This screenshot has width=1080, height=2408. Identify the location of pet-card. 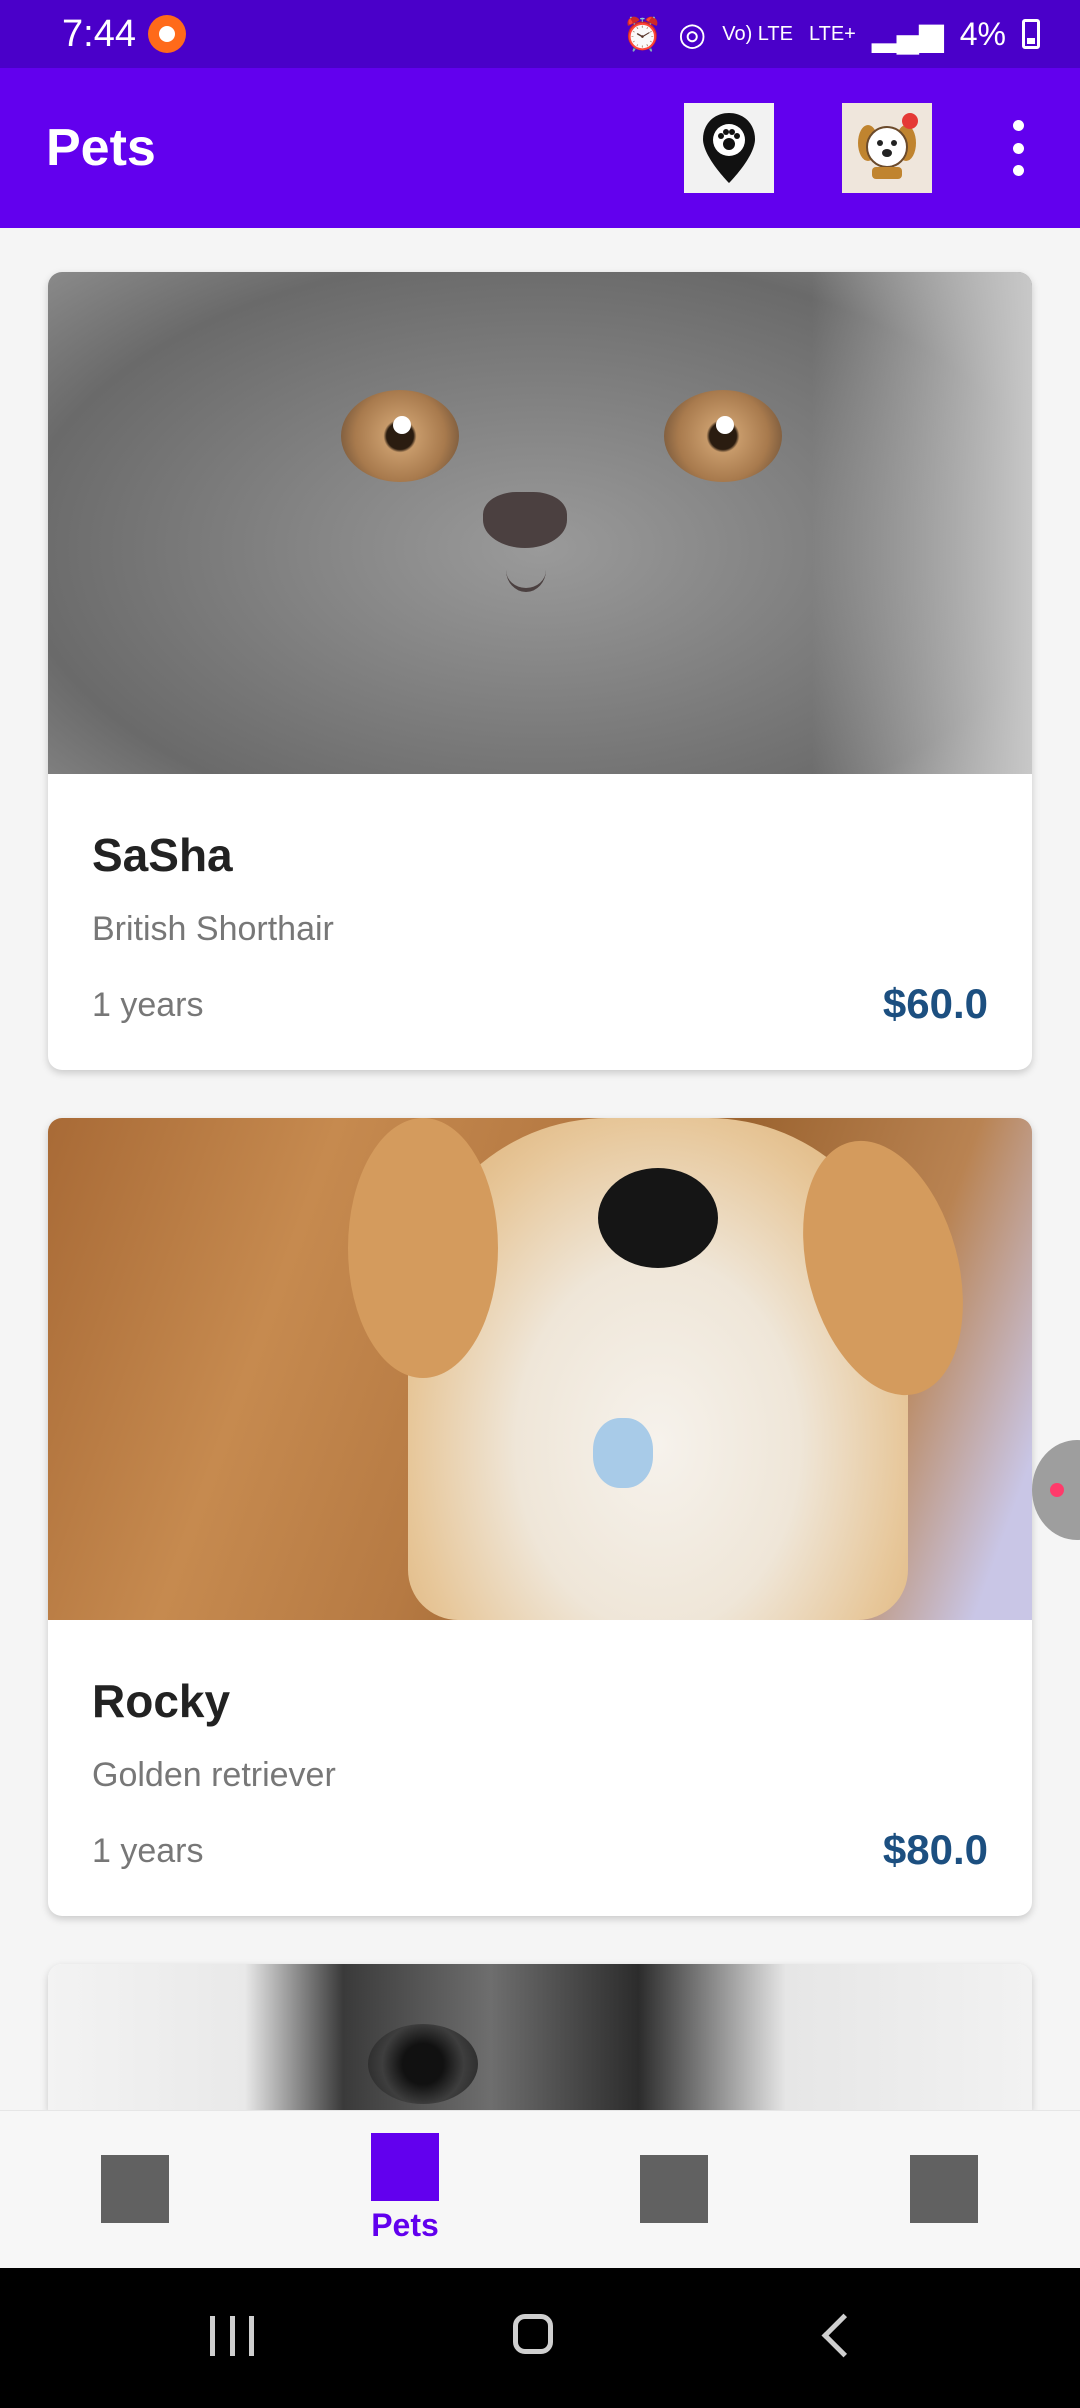
(540, 2037).